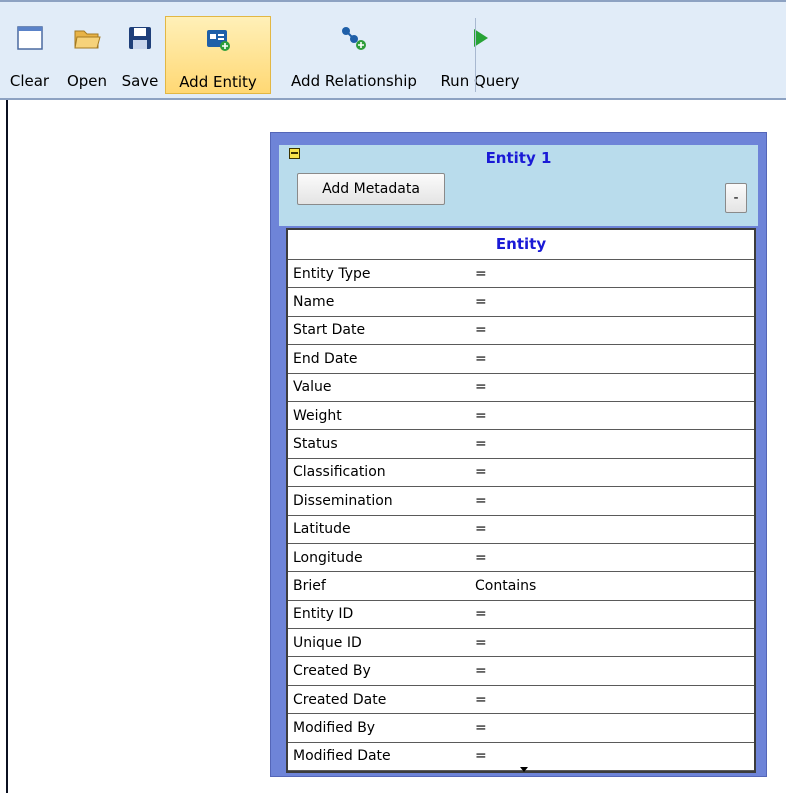 The height and width of the screenshot is (793, 786). What do you see at coordinates (521, 245) in the screenshot?
I see `grid-header: Entity` at bounding box center [521, 245].